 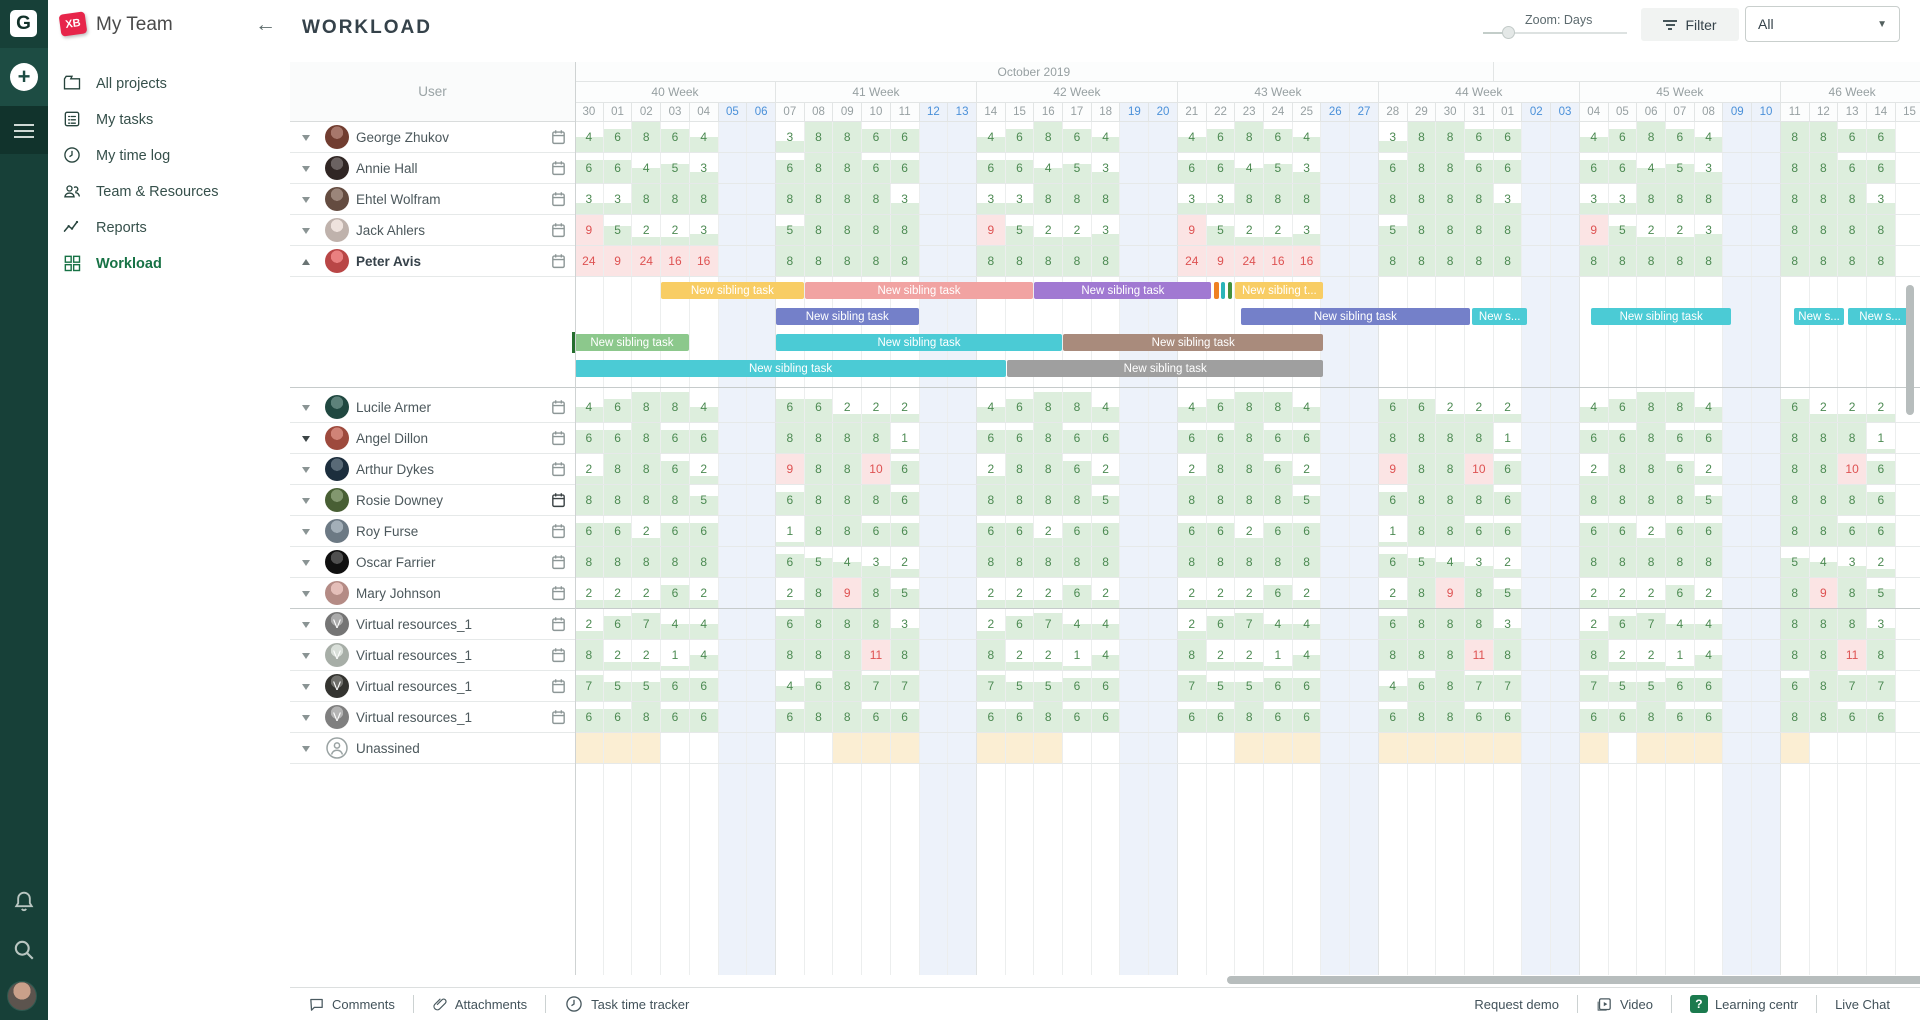 I want to click on bottombar-video: Video, so click(x=1624, y=1004).